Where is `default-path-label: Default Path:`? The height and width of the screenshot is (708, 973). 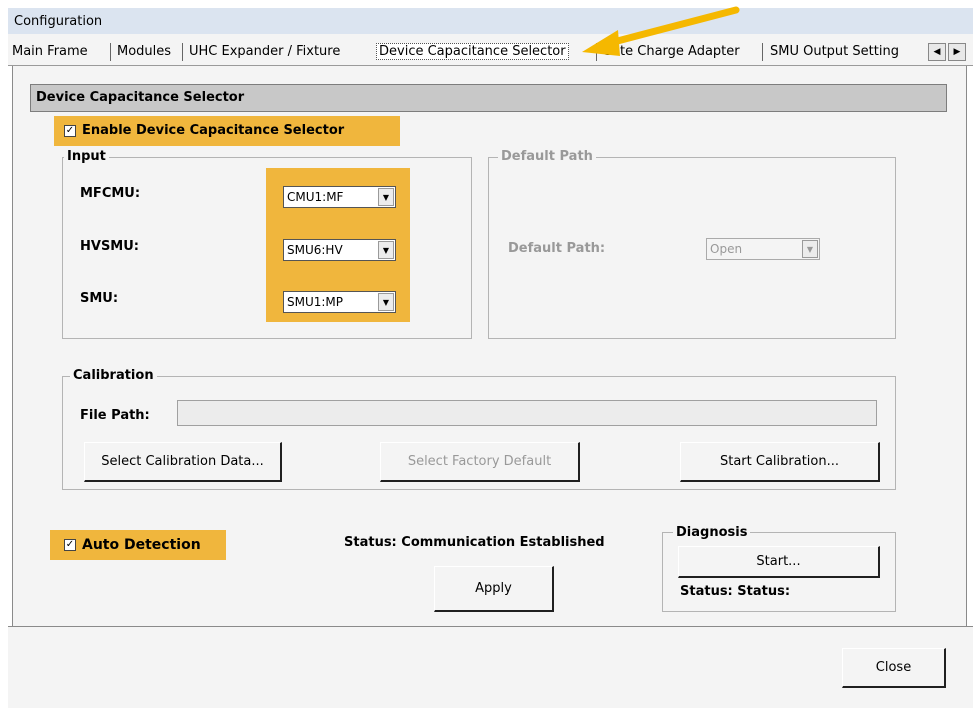 default-path-label: Default Path: is located at coordinates (557, 248).